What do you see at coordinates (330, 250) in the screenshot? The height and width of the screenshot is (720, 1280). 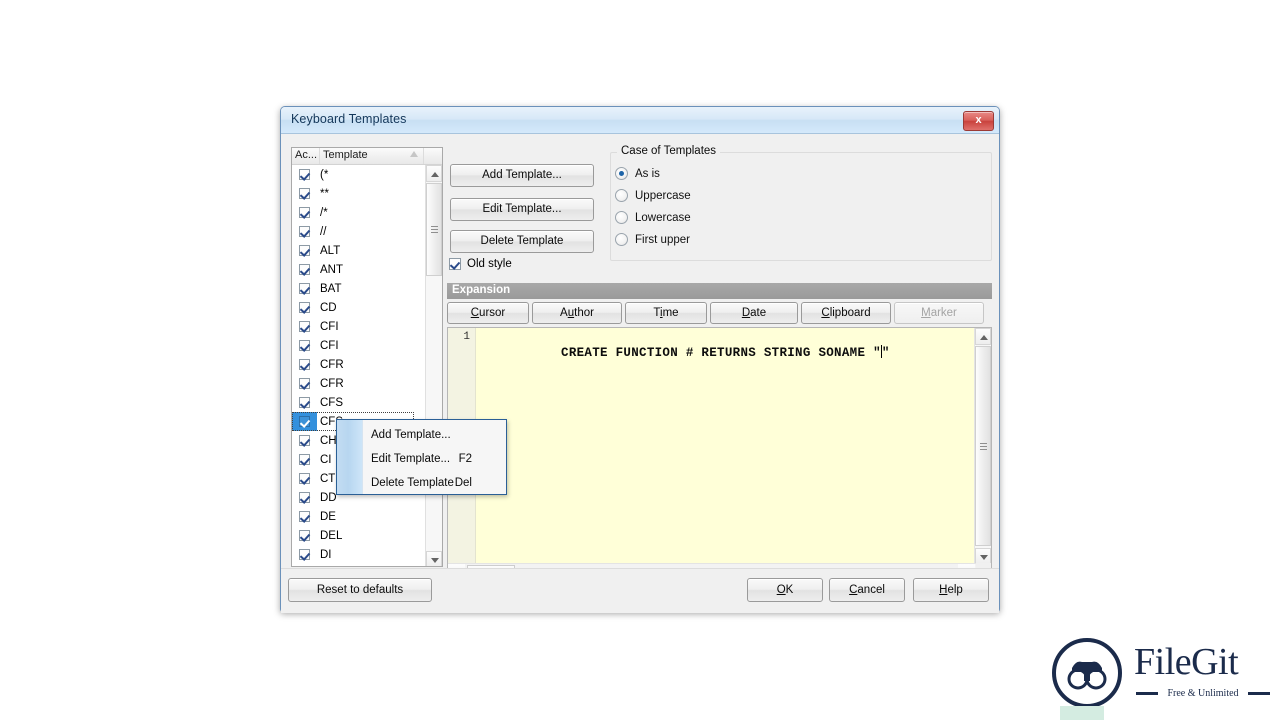 I see `list-item-label: ALT` at bounding box center [330, 250].